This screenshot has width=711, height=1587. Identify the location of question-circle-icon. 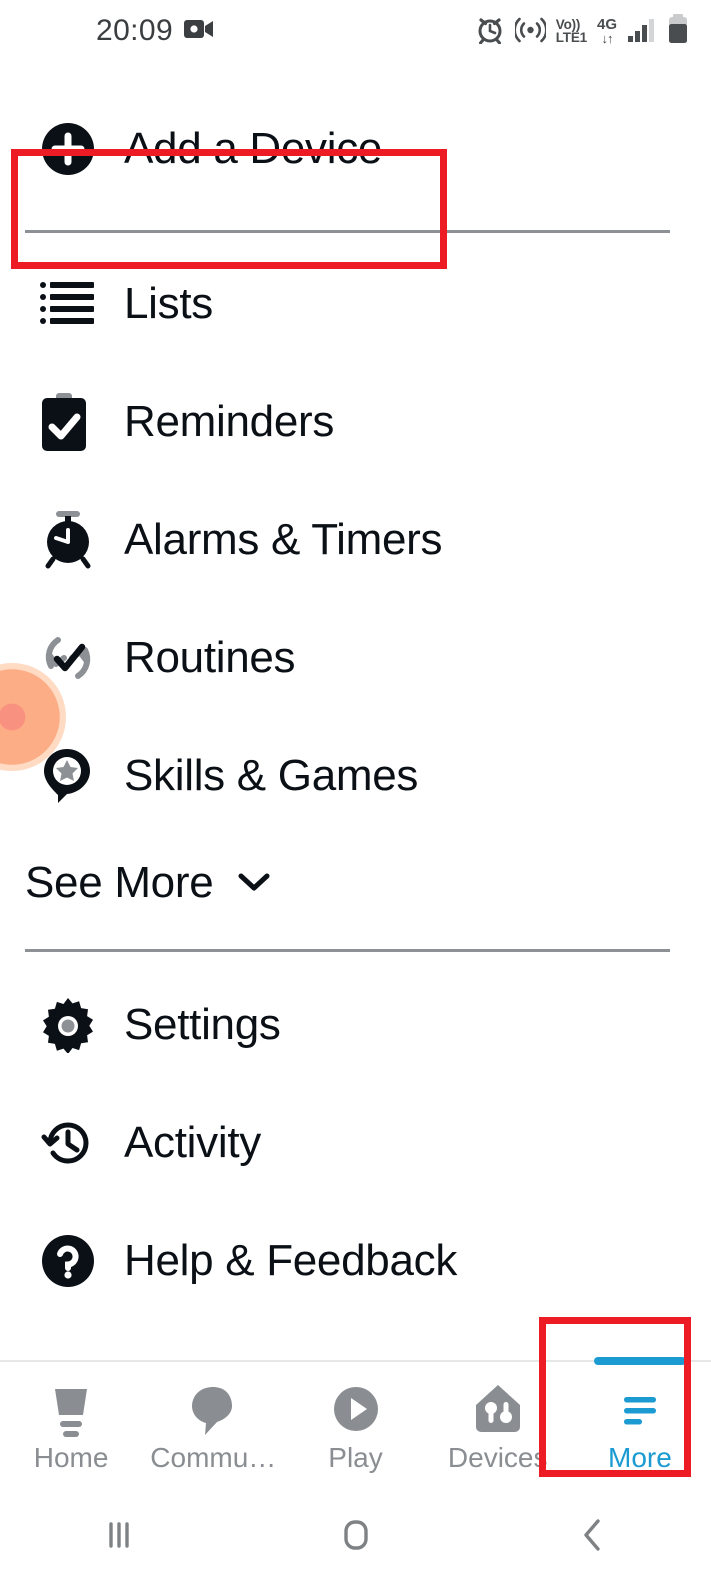
(72, 1261).